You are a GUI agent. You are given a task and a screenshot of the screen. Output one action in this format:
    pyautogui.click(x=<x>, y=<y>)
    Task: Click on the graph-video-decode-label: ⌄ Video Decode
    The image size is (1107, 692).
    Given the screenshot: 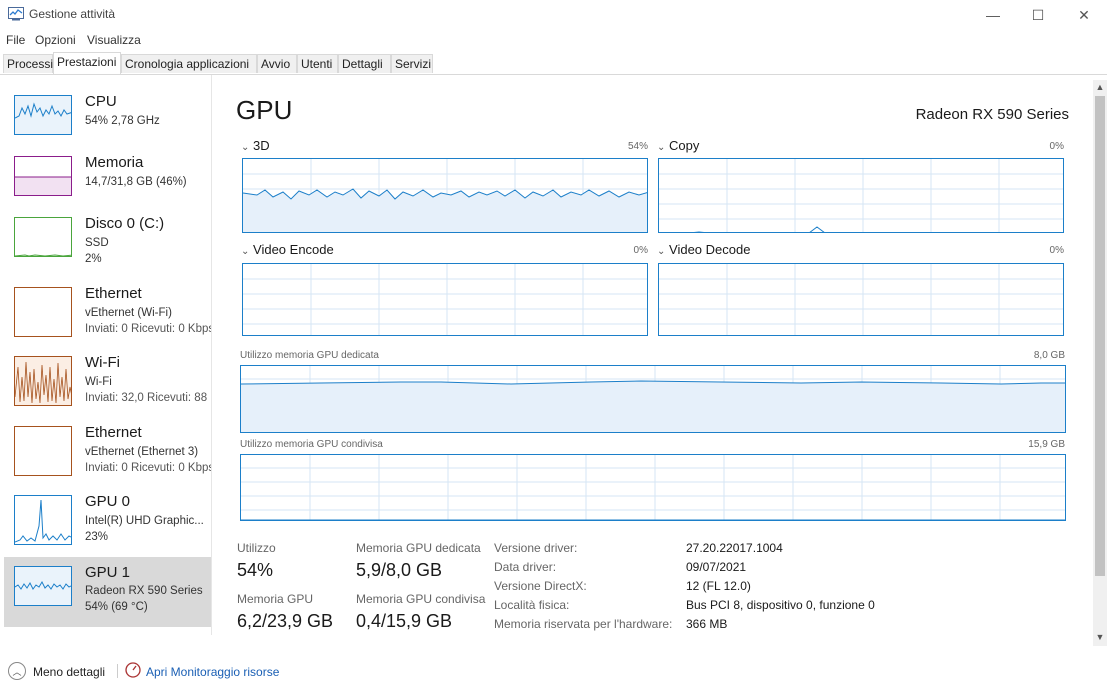 What is the action you would take?
    pyautogui.click(x=703, y=249)
    